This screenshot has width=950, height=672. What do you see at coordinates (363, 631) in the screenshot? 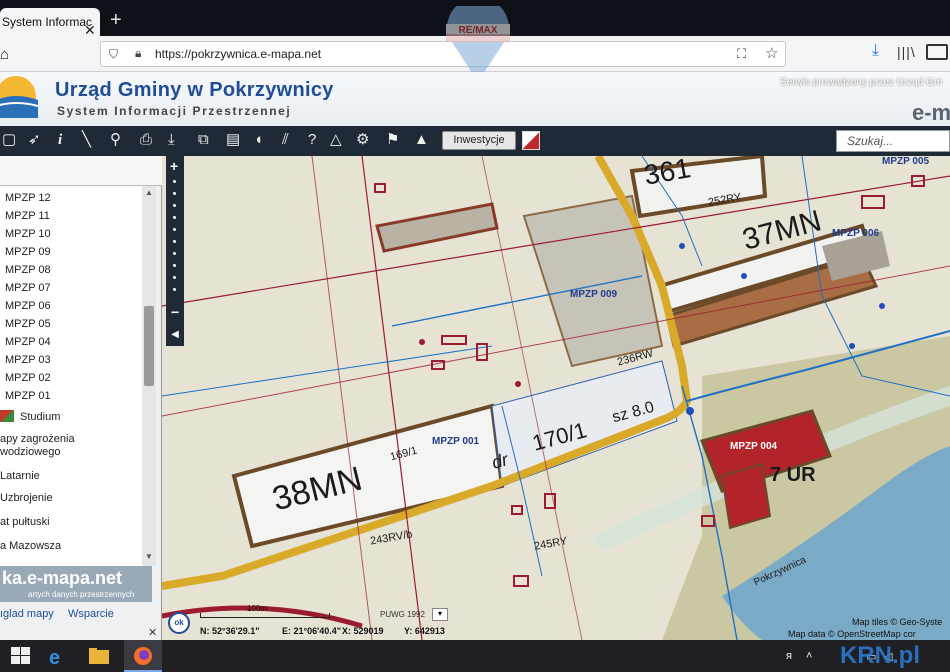
I see `coord-x: X: 529019` at bounding box center [363, 631].